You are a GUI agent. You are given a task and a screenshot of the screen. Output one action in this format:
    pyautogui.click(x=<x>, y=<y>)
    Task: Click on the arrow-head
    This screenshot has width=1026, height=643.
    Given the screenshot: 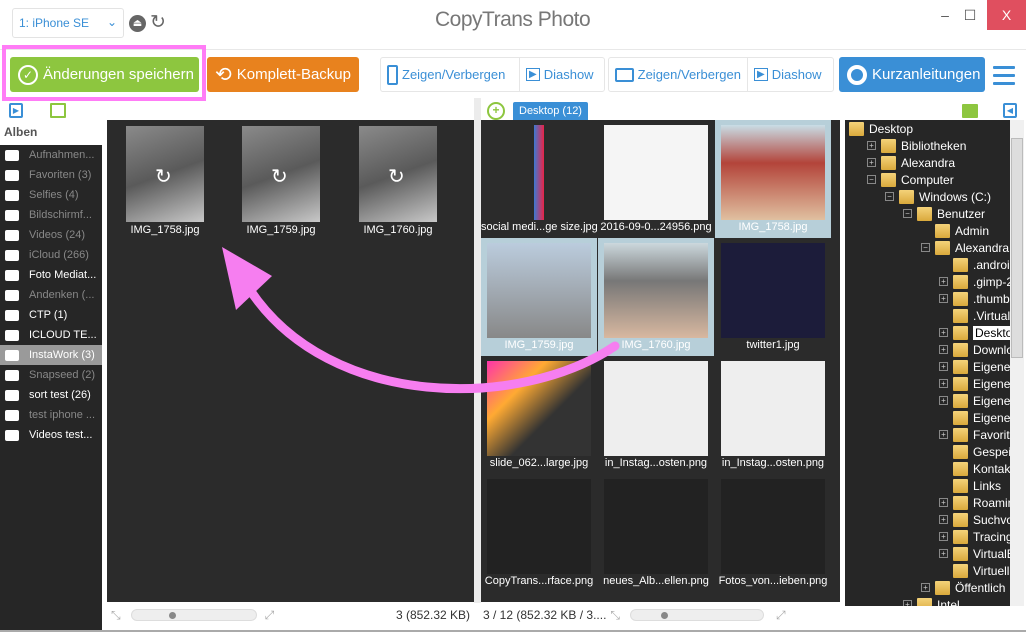 What is the action you would take?
    pyautogui.click(x=247, y=278)
    